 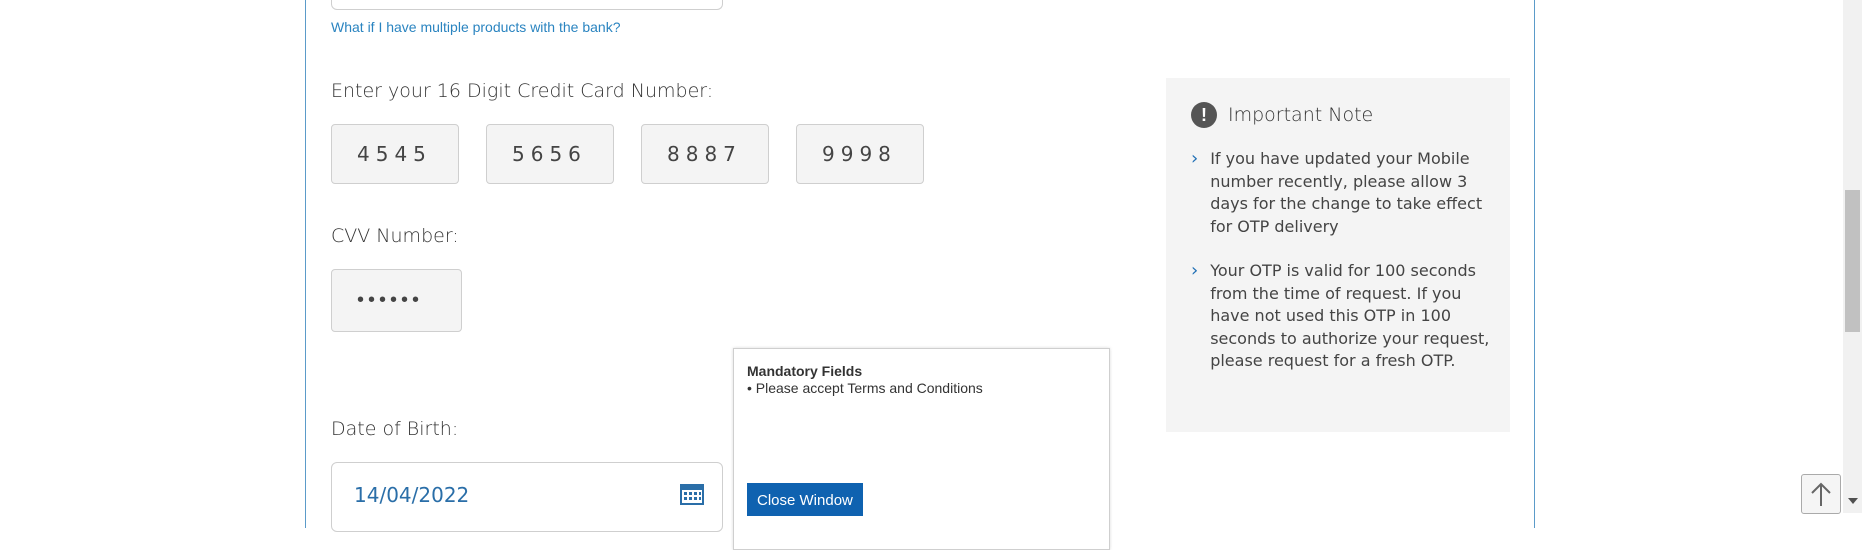 What do you see at coordinates (412, 495) in the screenshot?
I see `dob-value: 14/04/2022` at bounding box center [412, 495].